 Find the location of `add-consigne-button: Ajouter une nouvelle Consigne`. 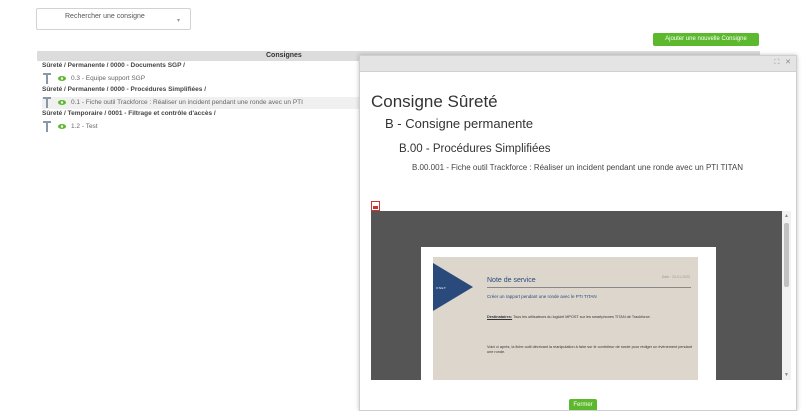

add-consigne-button: Ajouter une nouvelle Consigne is located at coordinates (706, 39).